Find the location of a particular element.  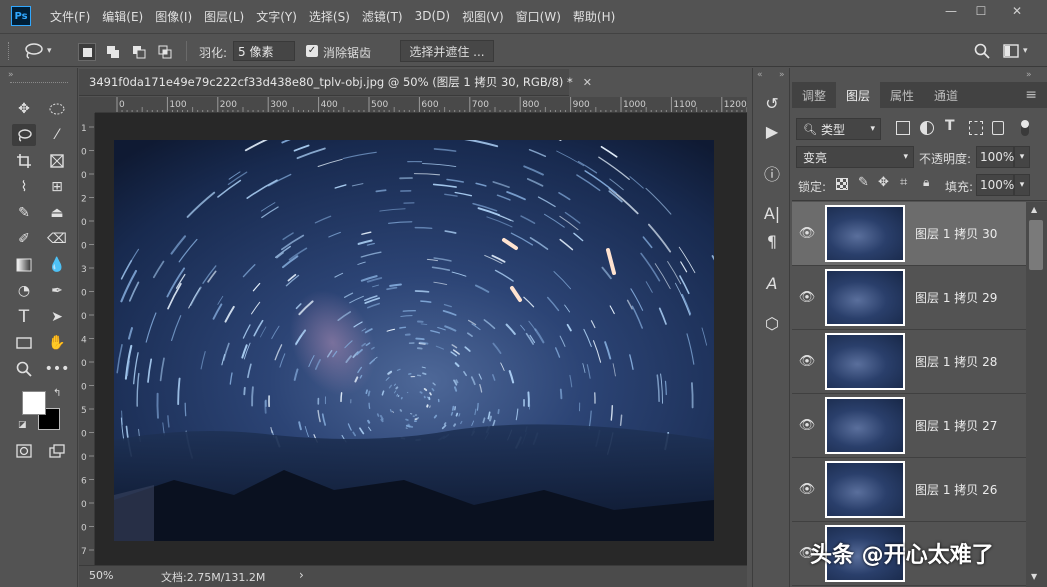

status-info-arrow-icon: › is located at coordinates (301, 575).